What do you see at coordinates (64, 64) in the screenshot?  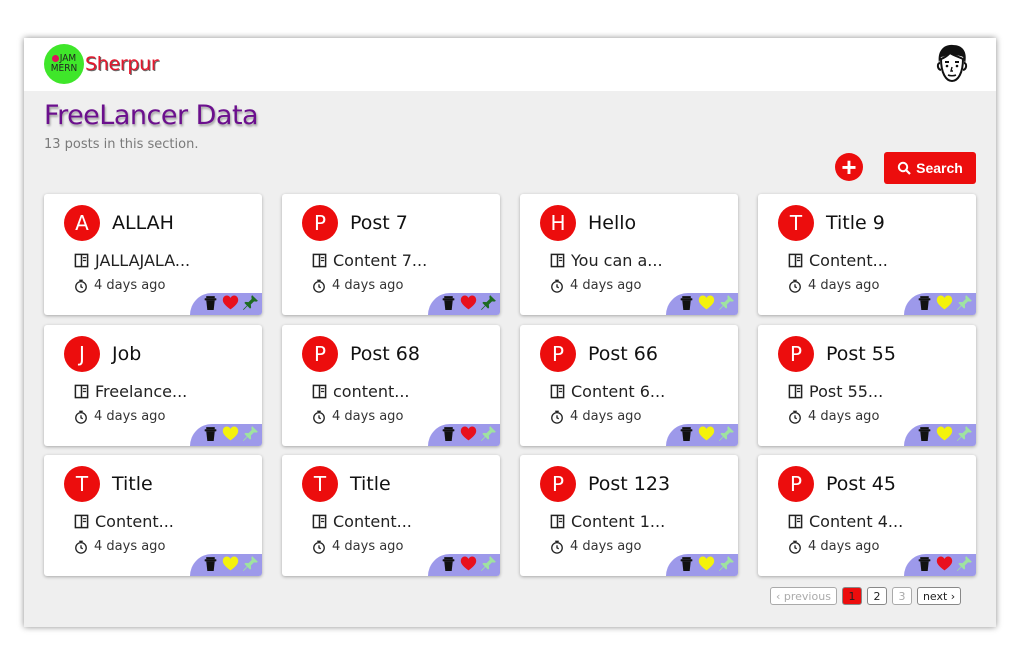 I see `logo-badge: JAM MERN` at bounding box center [64, 64].